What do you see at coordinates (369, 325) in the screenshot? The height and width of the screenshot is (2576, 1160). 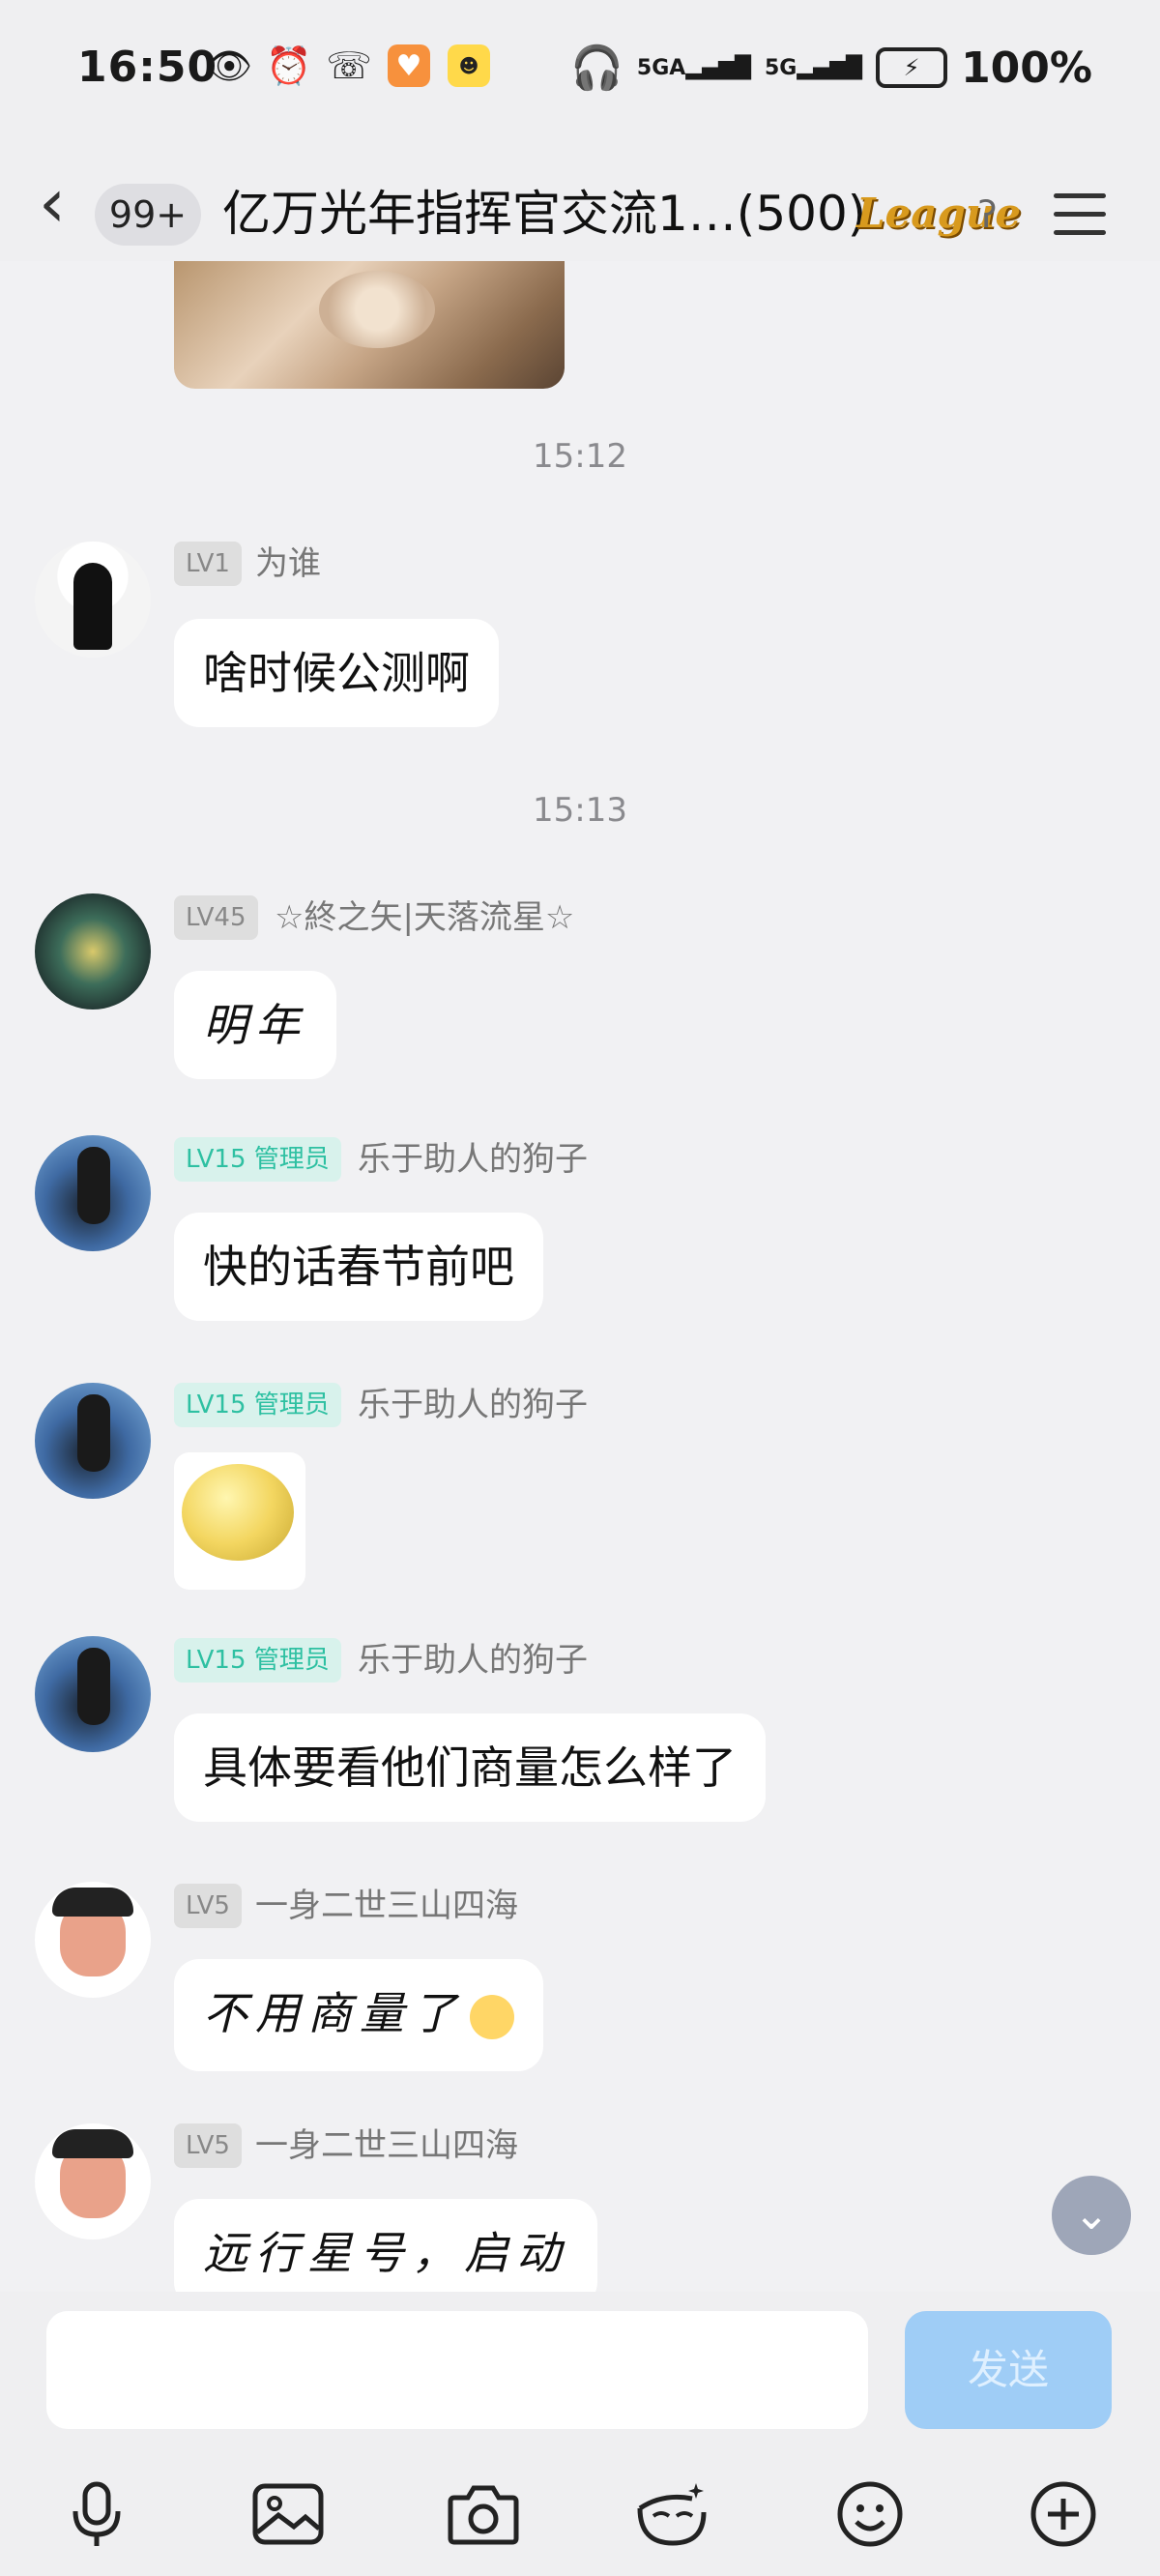 I see `image-message` at bounding box center [369, 325].